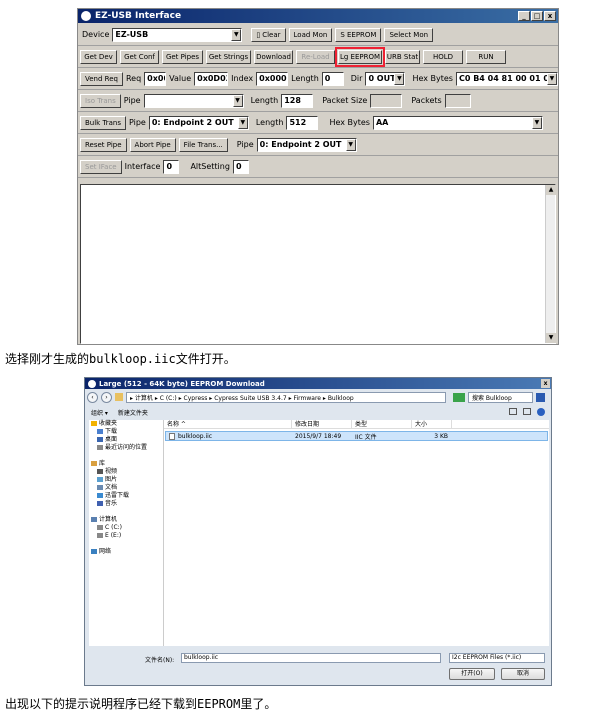 The width and height of the screenshot is (600, 718). Describe the element at coordinates (322, 424) in the screenshot. I see `column-date: 修改日期` at that location.